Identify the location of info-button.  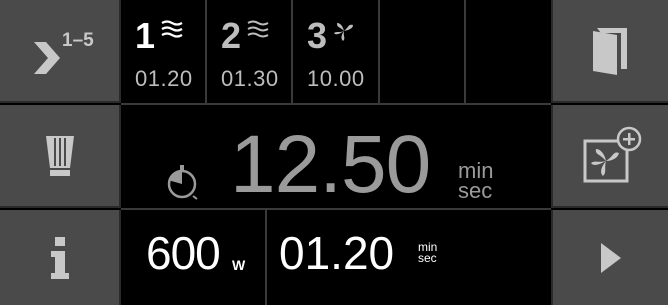
(60, 257).